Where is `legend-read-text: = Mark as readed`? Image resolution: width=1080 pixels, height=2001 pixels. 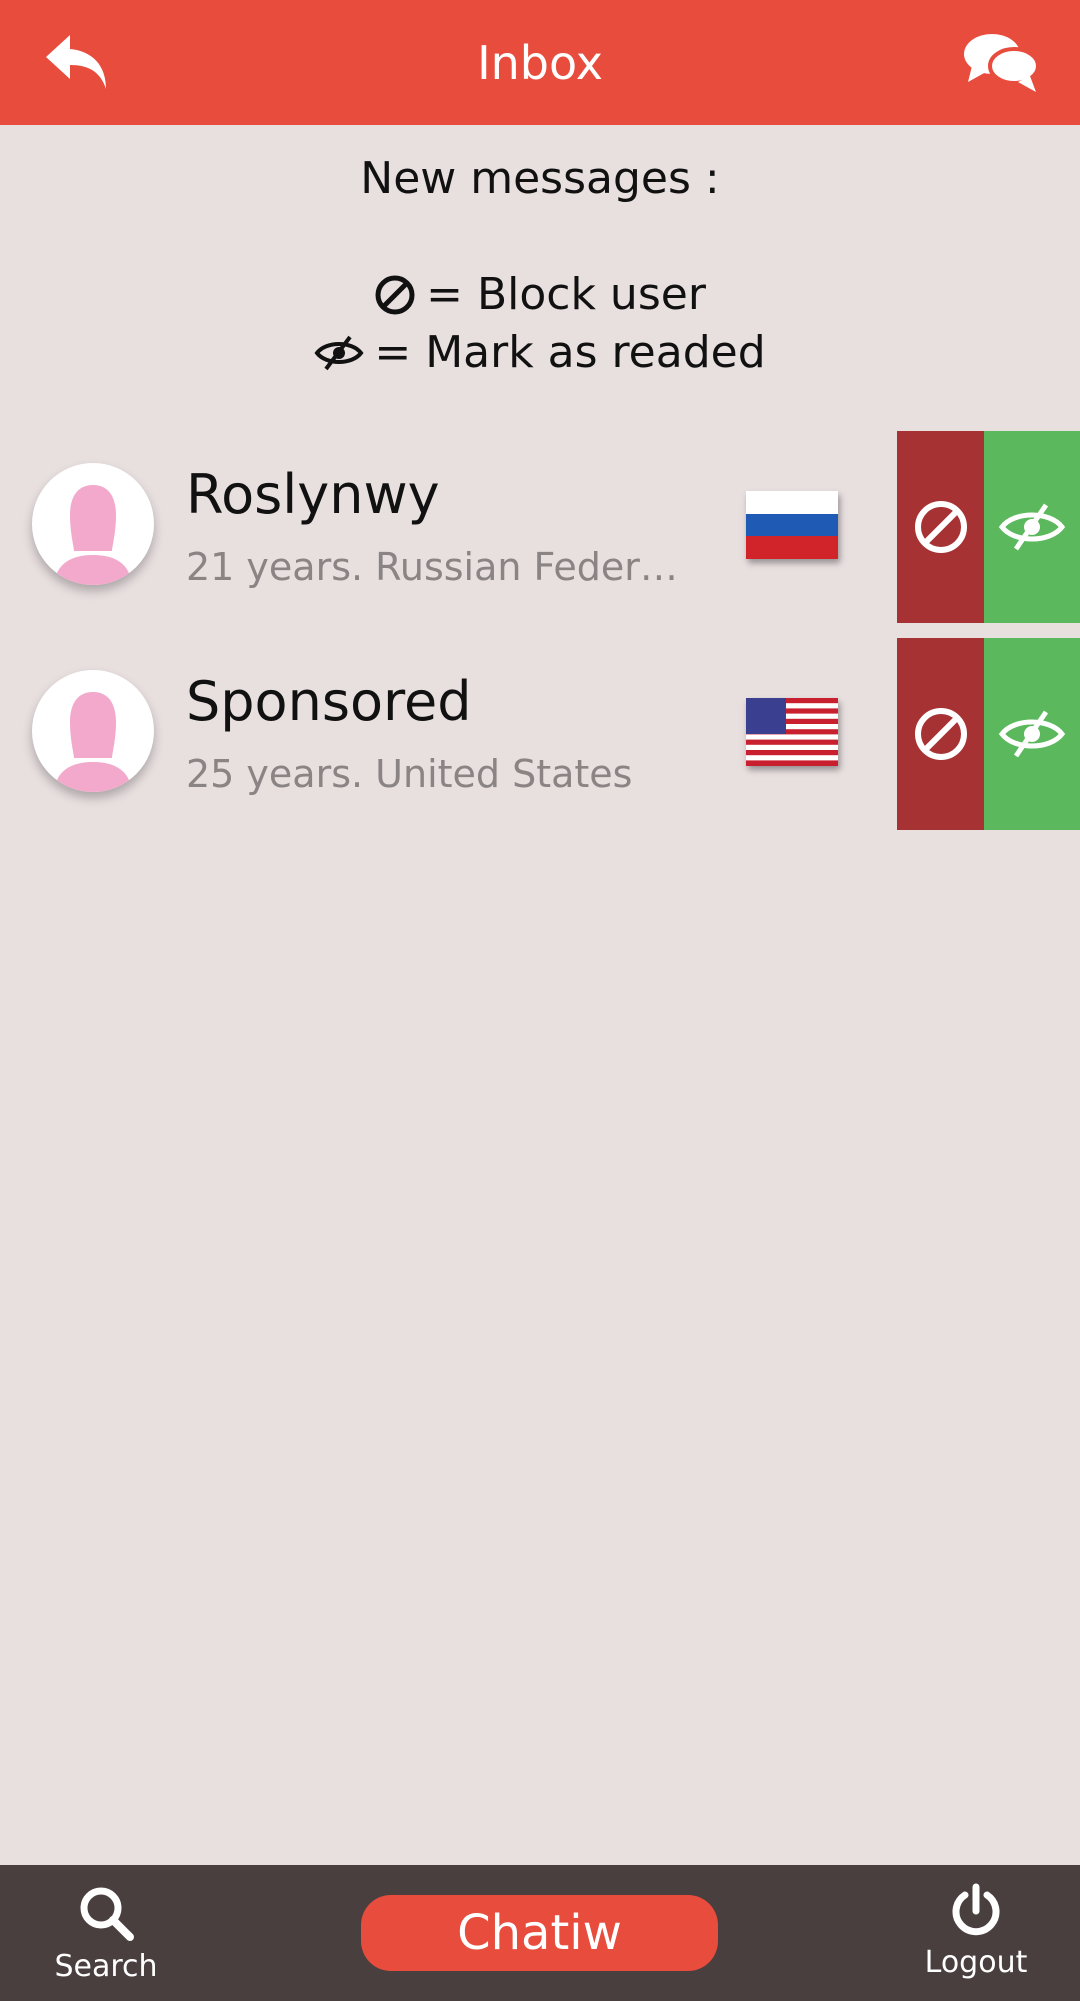
legend-read-text: = Mark as readed is located at coordinates (570, 352).